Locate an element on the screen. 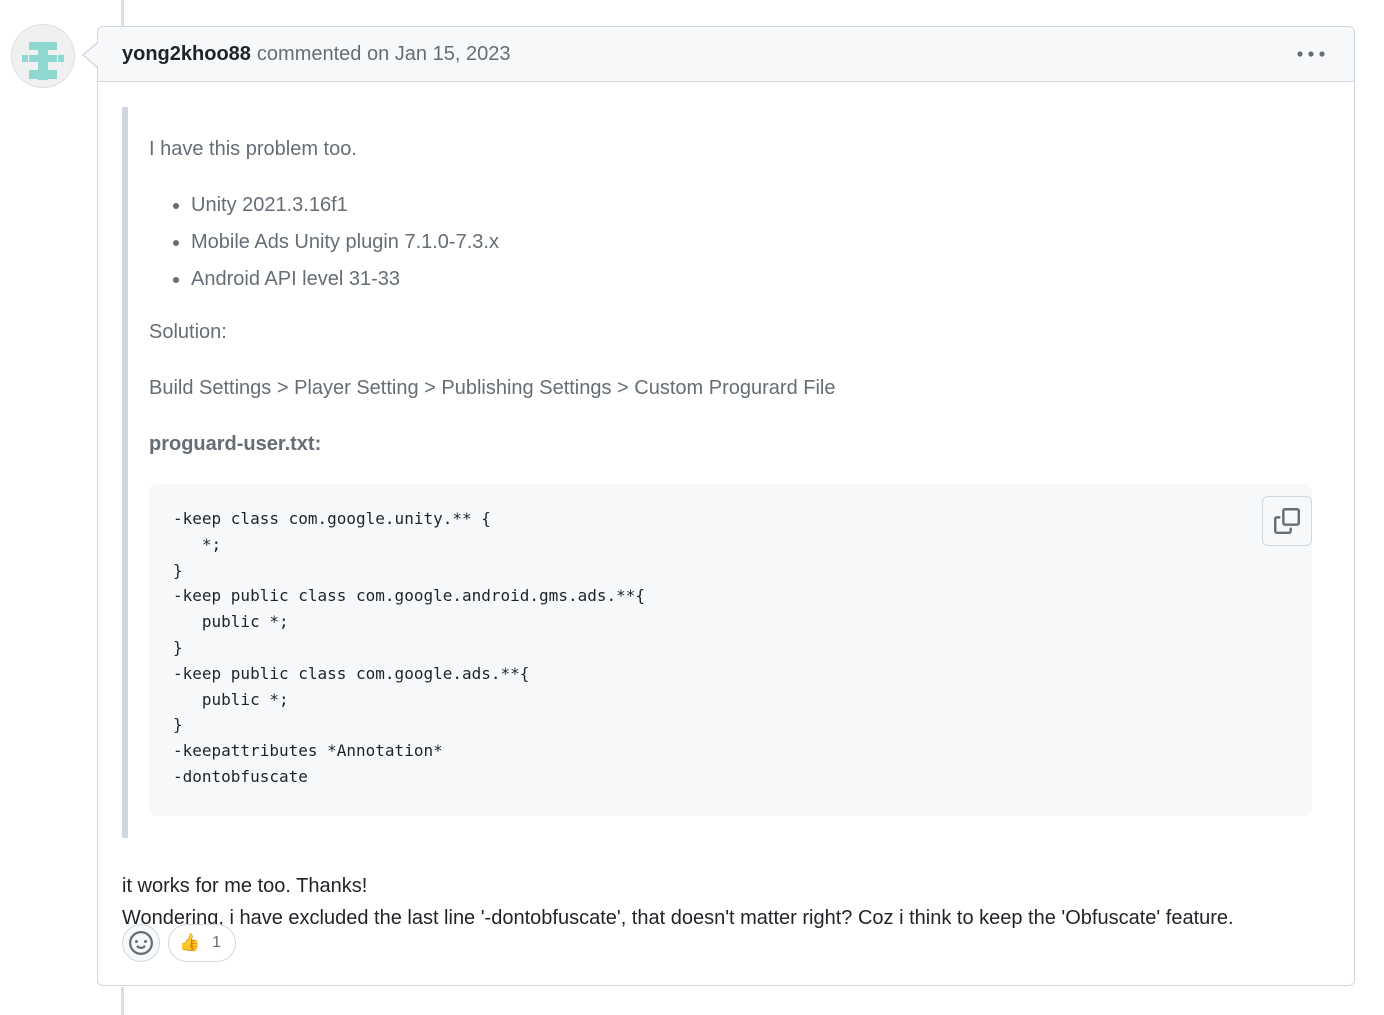  avatar is located at coordinates (43, 56).